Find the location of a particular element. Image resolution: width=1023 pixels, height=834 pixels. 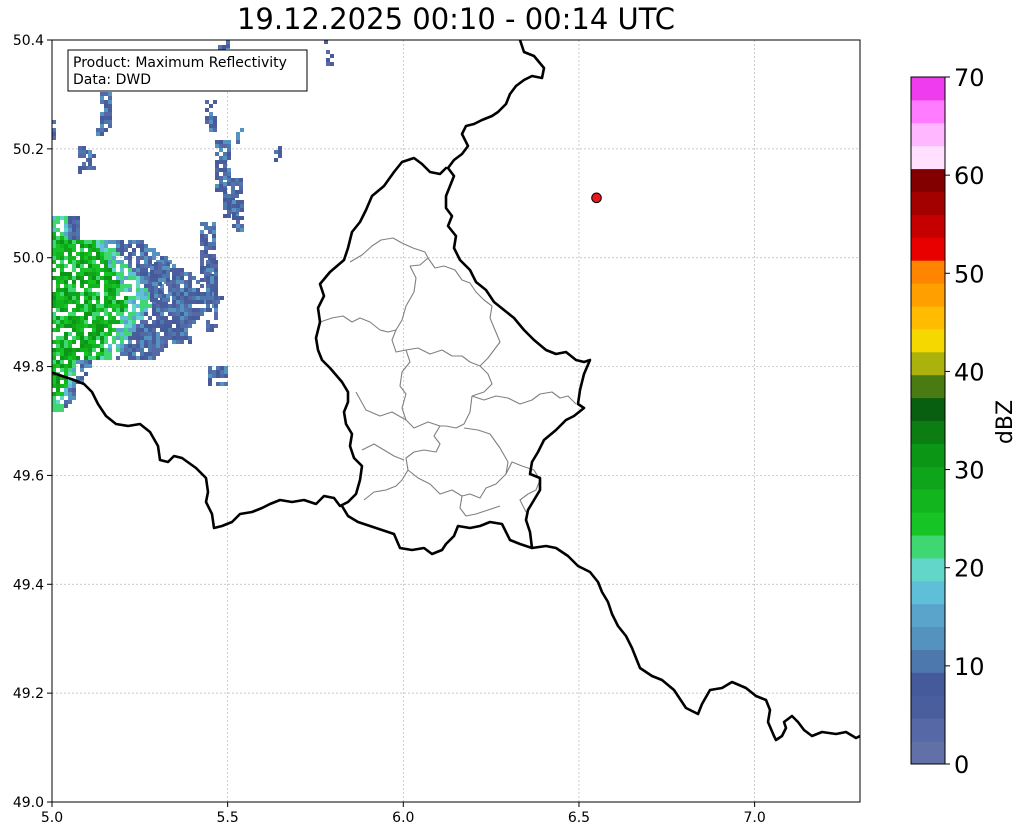

colorbar-tick-label: 20 is located at coordinates (969, 569).